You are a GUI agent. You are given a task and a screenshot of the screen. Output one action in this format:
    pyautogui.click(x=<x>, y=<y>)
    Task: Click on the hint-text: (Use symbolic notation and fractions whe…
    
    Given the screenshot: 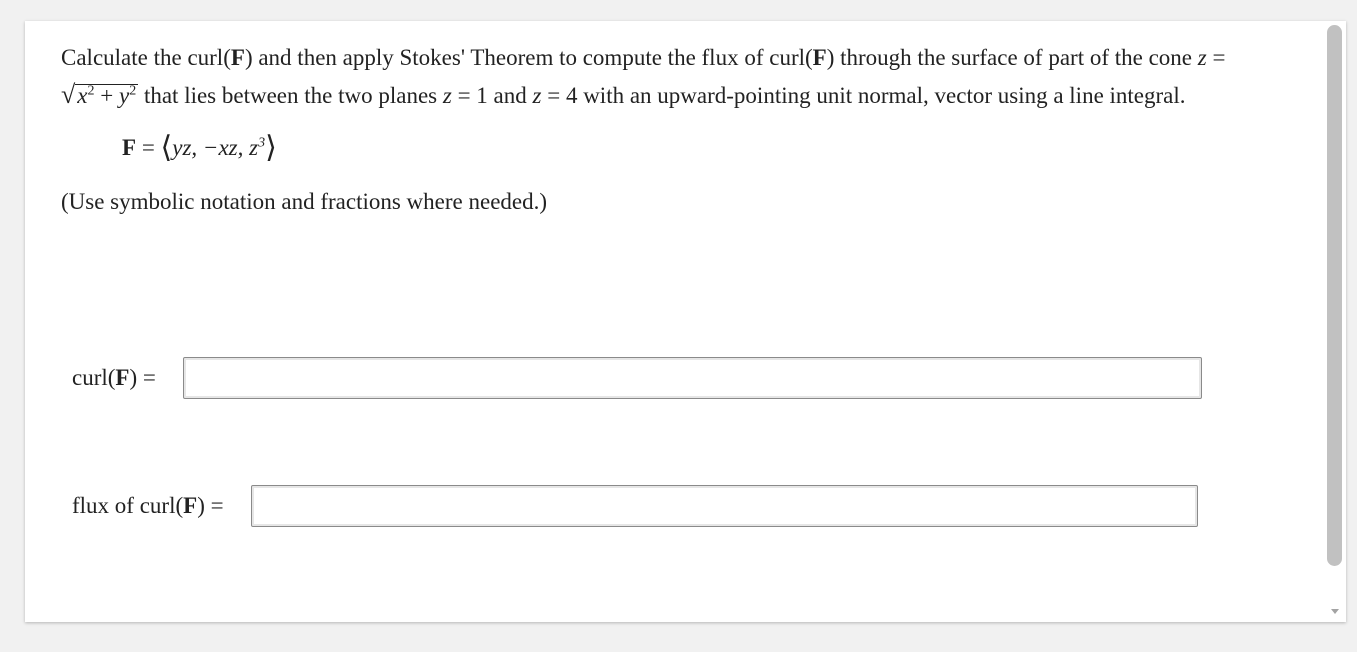 What is the action you would take?
    pyautogui.click(x=304, y=201)
    